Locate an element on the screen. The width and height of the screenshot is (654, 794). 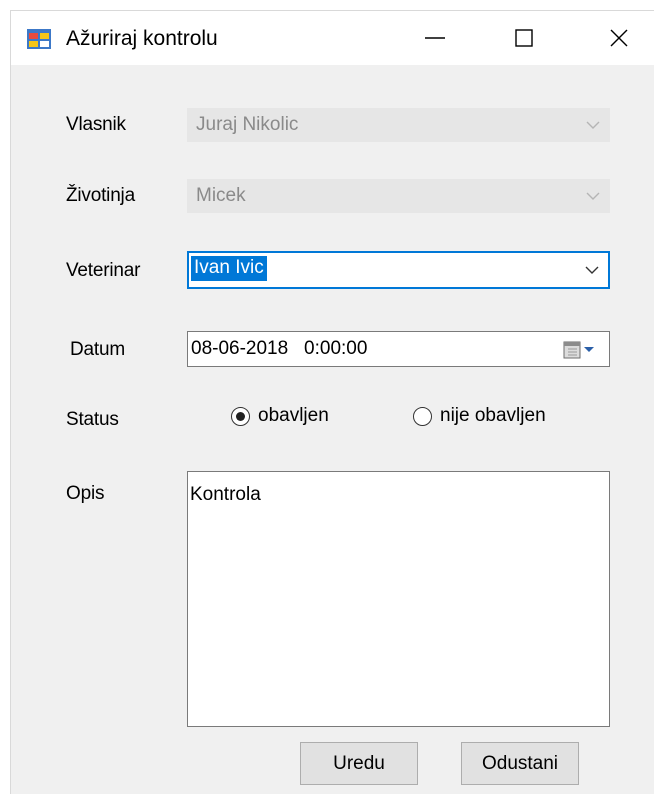
close-button is located at coordinates (619, 38).